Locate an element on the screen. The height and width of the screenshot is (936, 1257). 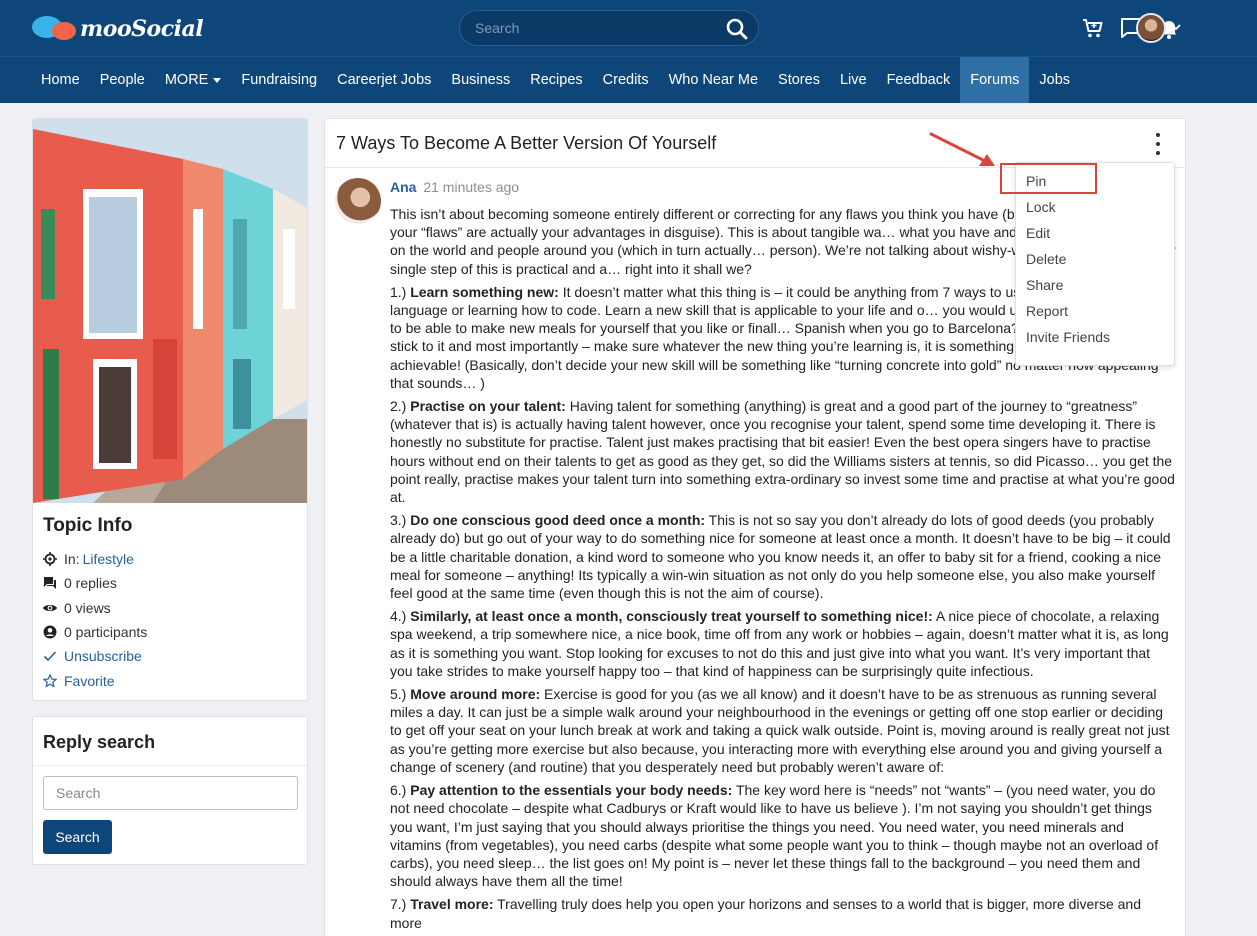
nav-item-label: Forums is located at coordinates (995, 80).